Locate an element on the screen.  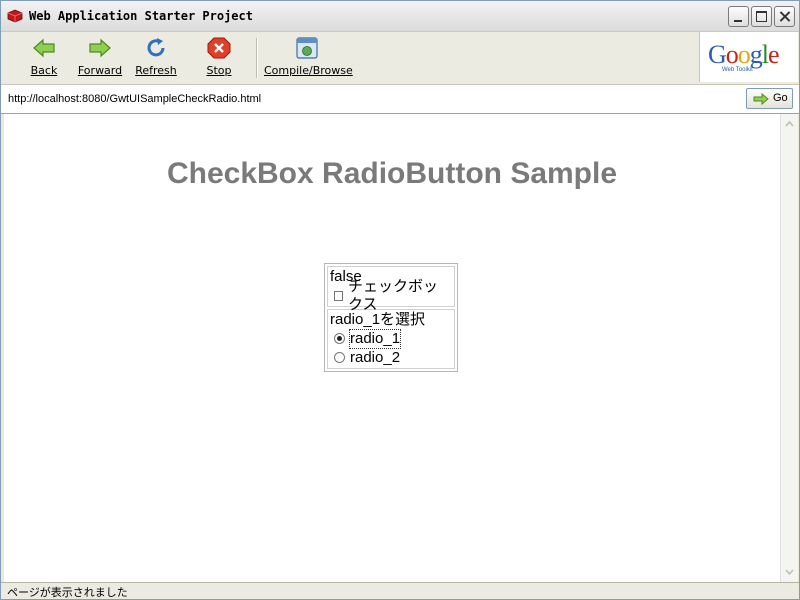
web-toolkit-label: Web Toolkit is located at coordinates (737, 70).